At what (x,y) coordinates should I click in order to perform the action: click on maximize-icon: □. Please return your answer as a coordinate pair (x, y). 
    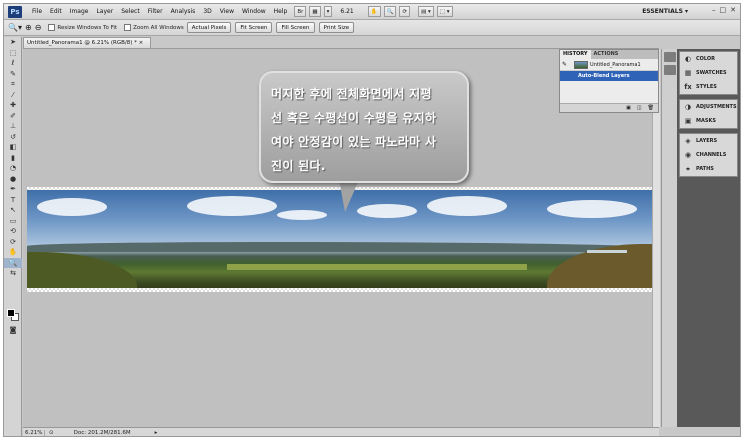
    Looking at the image, I should click on (723, 10).